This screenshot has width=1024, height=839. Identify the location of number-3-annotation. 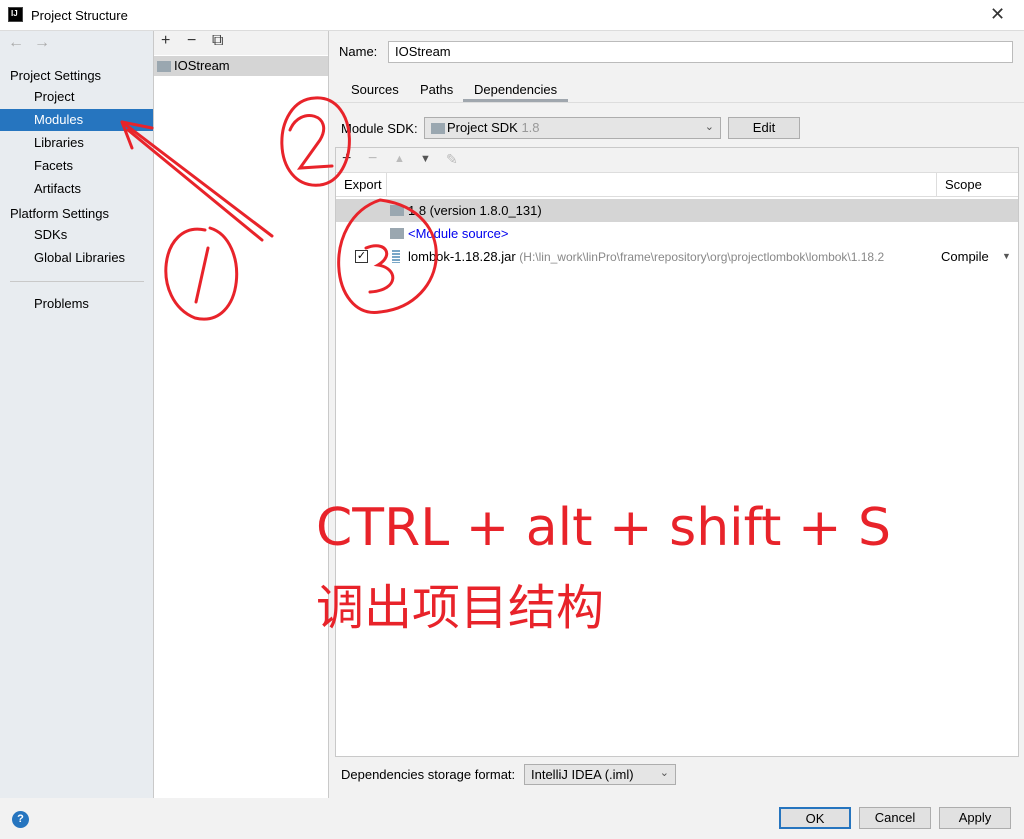
(379, 269).